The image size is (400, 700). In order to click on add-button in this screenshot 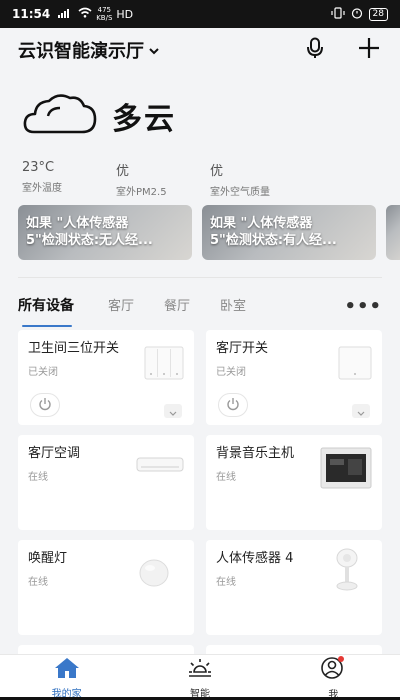, I will do `click(369, 50)`.